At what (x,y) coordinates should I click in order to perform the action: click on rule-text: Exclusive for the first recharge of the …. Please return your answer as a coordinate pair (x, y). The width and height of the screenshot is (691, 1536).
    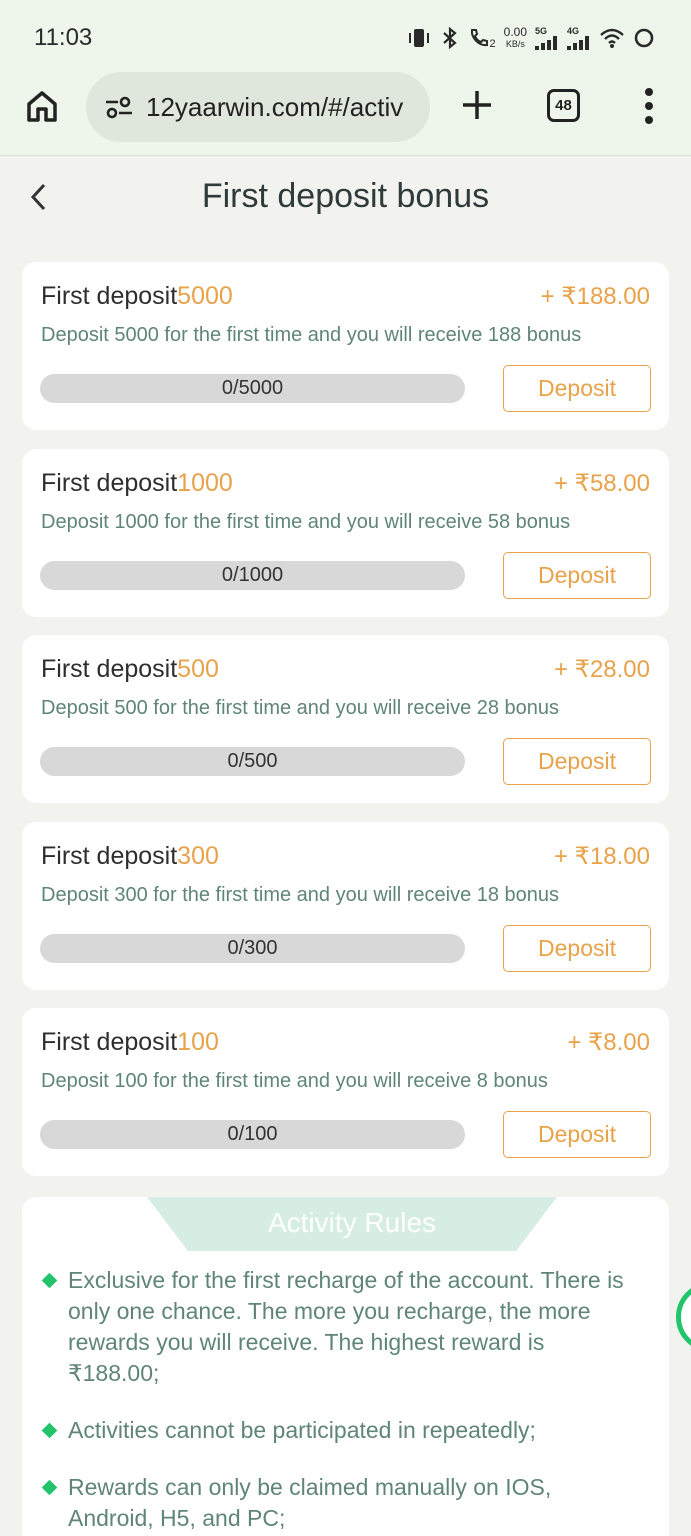
    Looking at the image, I should click on (346, 1326).